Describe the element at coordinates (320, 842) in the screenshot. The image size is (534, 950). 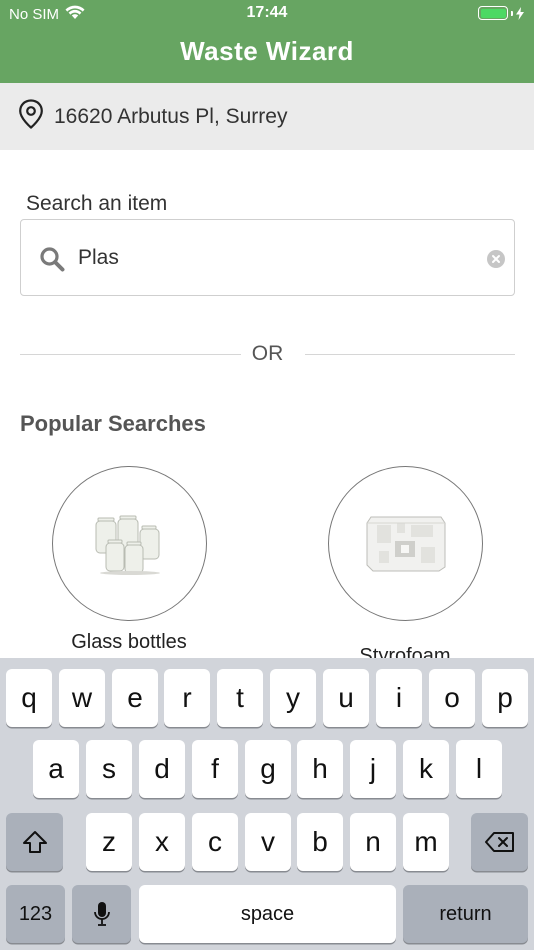
I see `key-b: b` at that location.